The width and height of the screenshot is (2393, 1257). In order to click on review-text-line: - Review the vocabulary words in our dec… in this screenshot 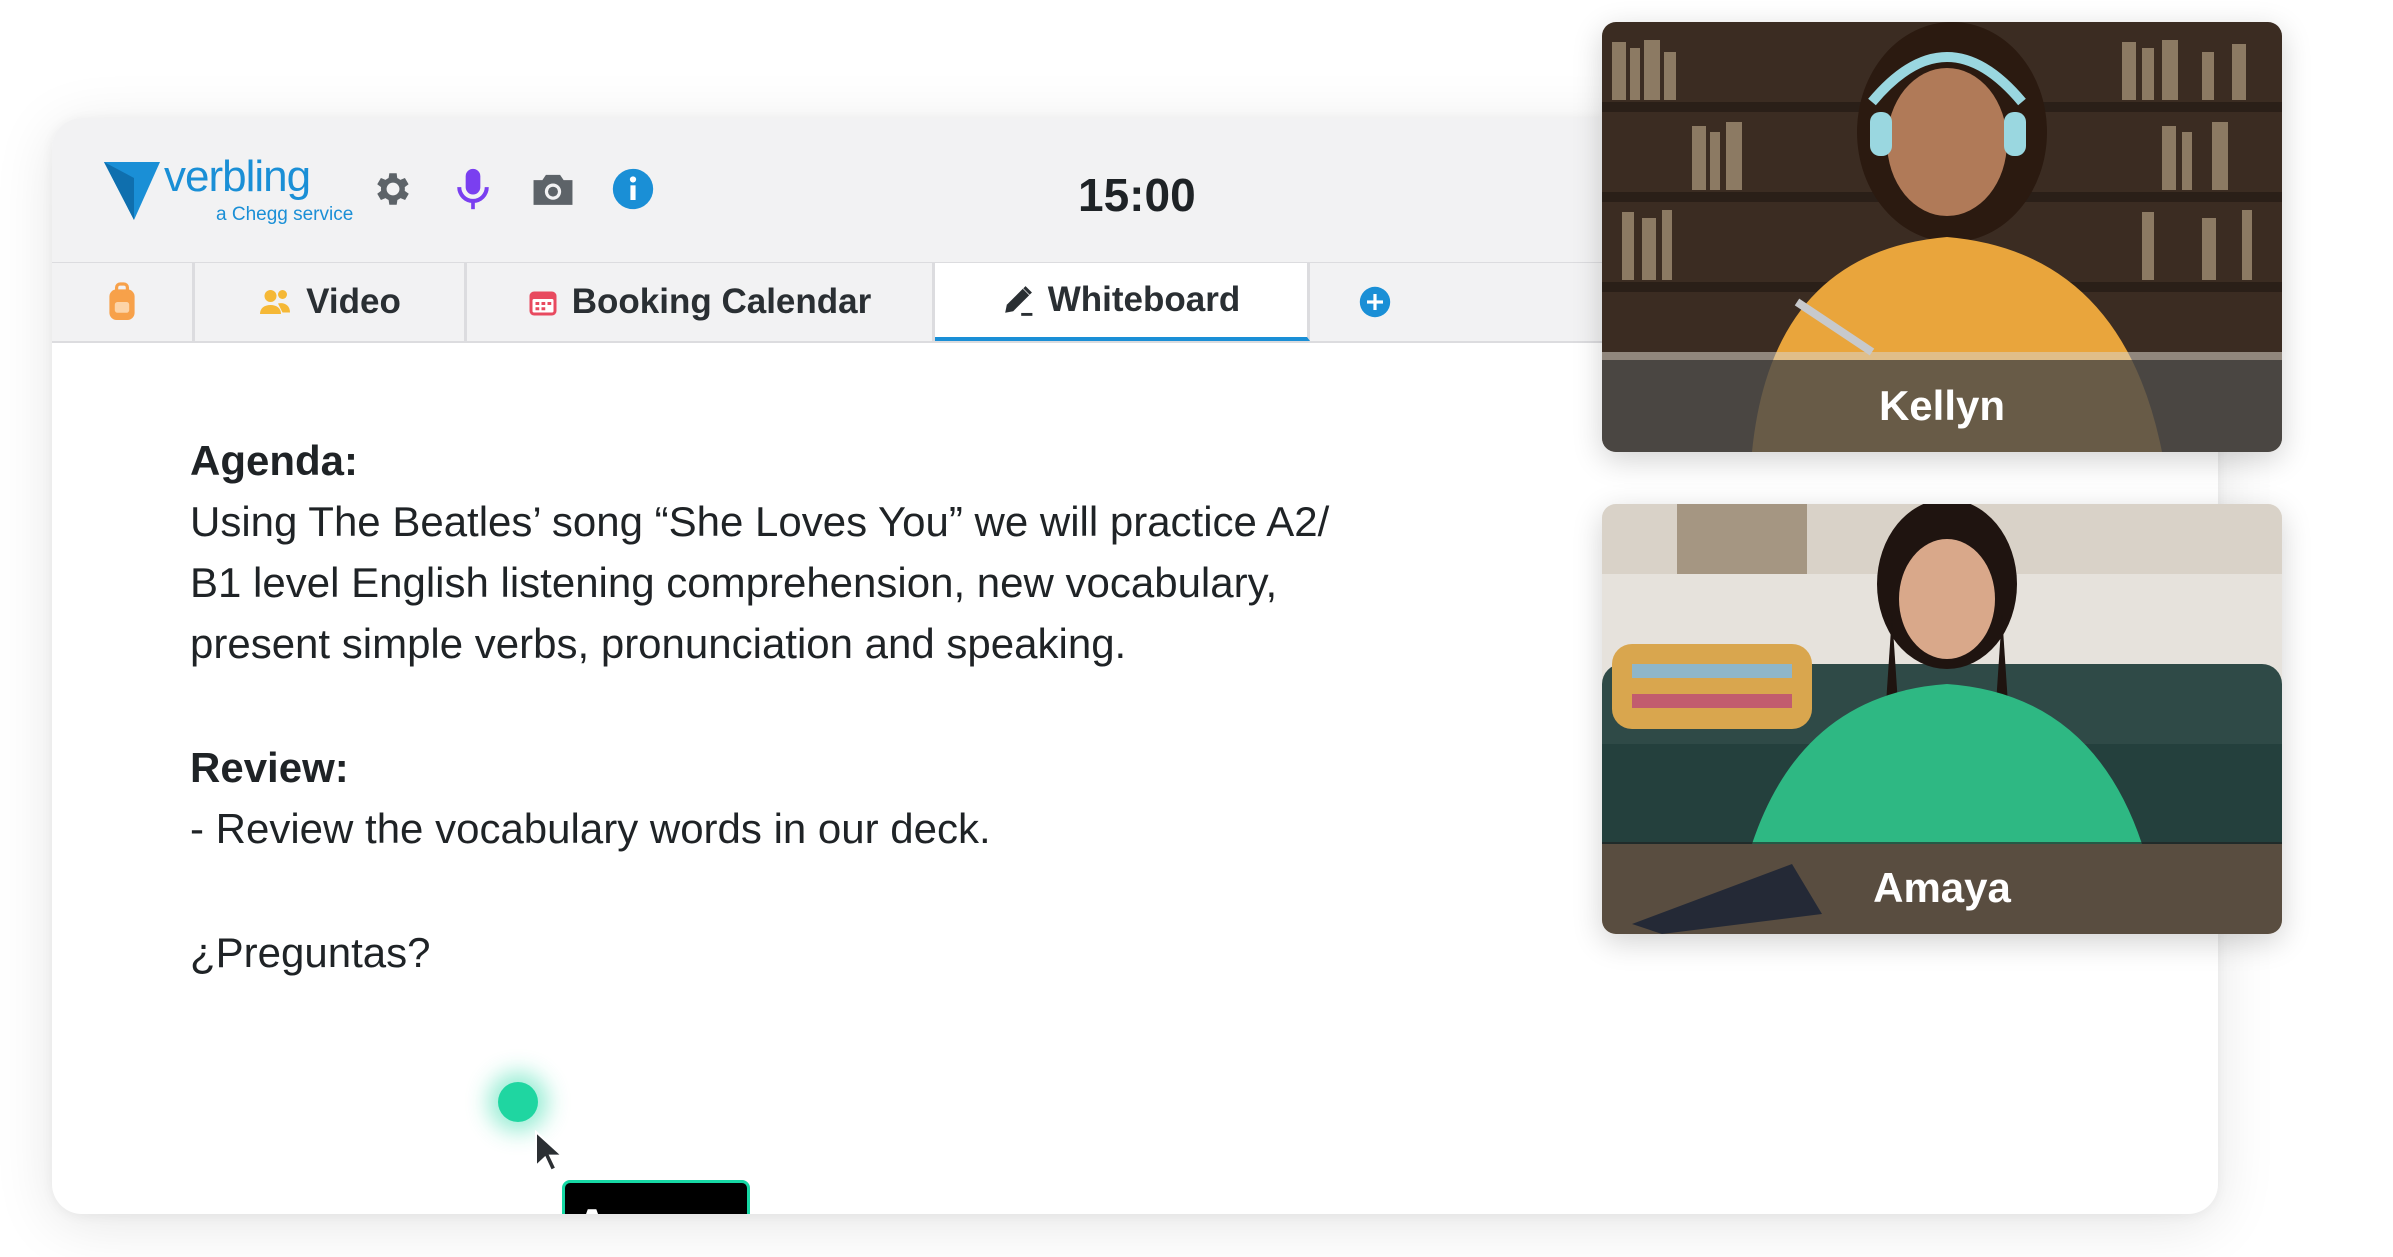, I will do `click(590, 828)`.